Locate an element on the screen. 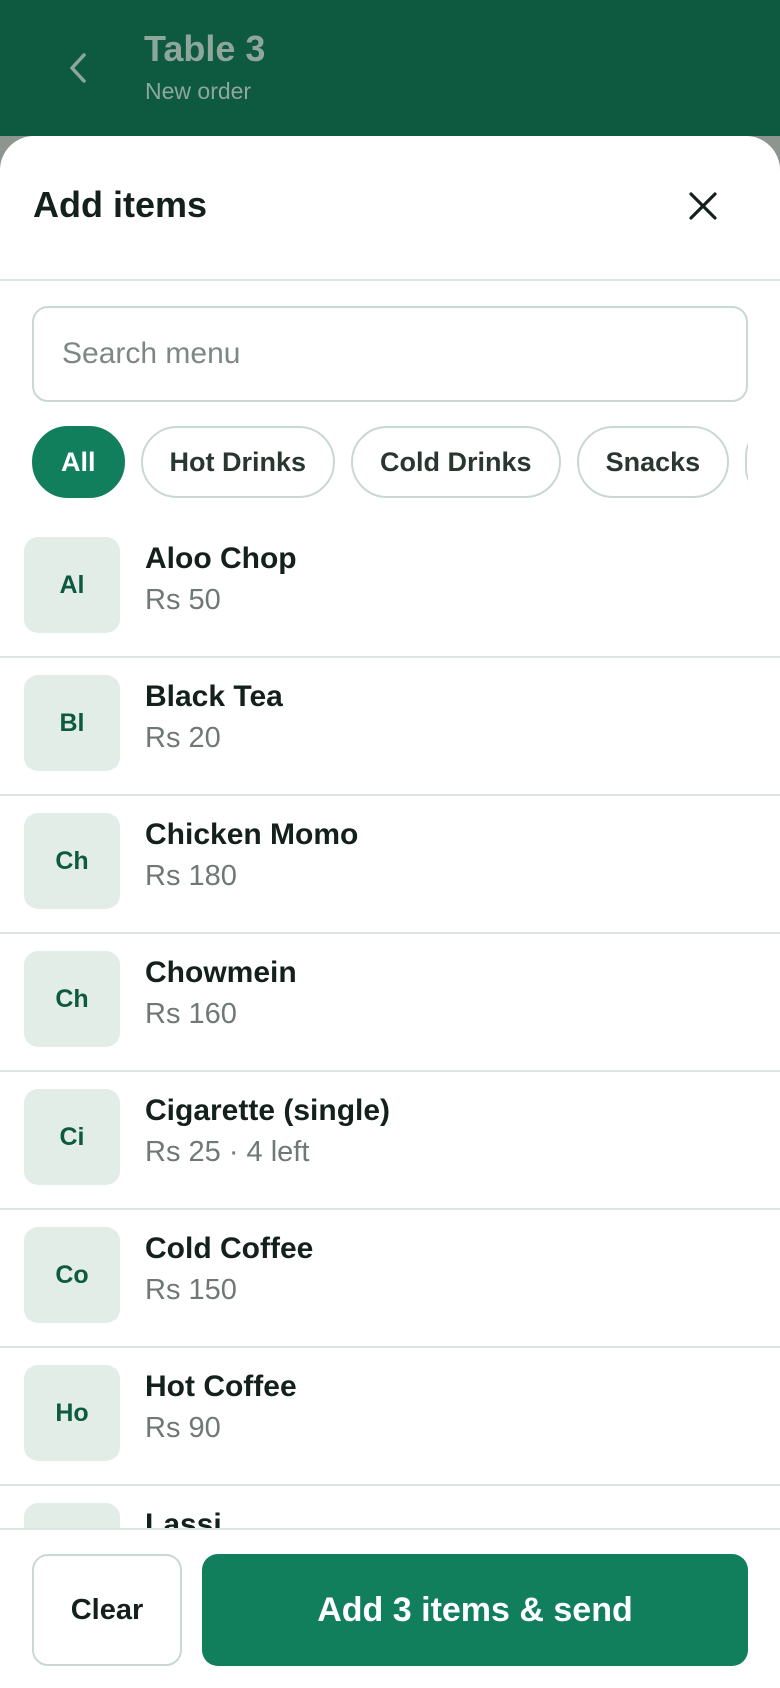 The width and height of the screenshot is (780, 1688). item-name: Cigarette (single) is located at coordinates (268, 1110).